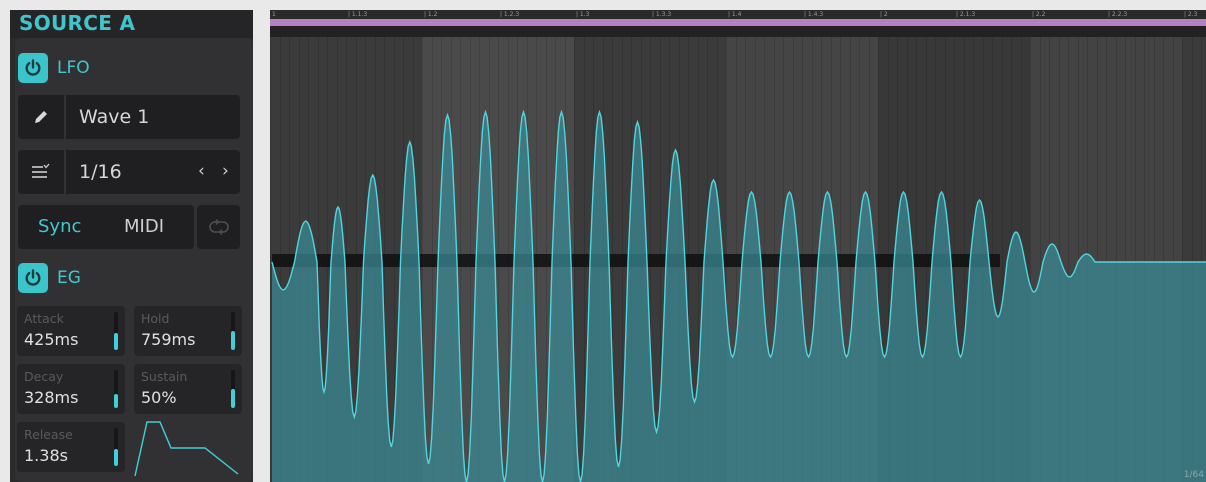  I want to click on panel-header: SOURCE A, so click(131, 24).